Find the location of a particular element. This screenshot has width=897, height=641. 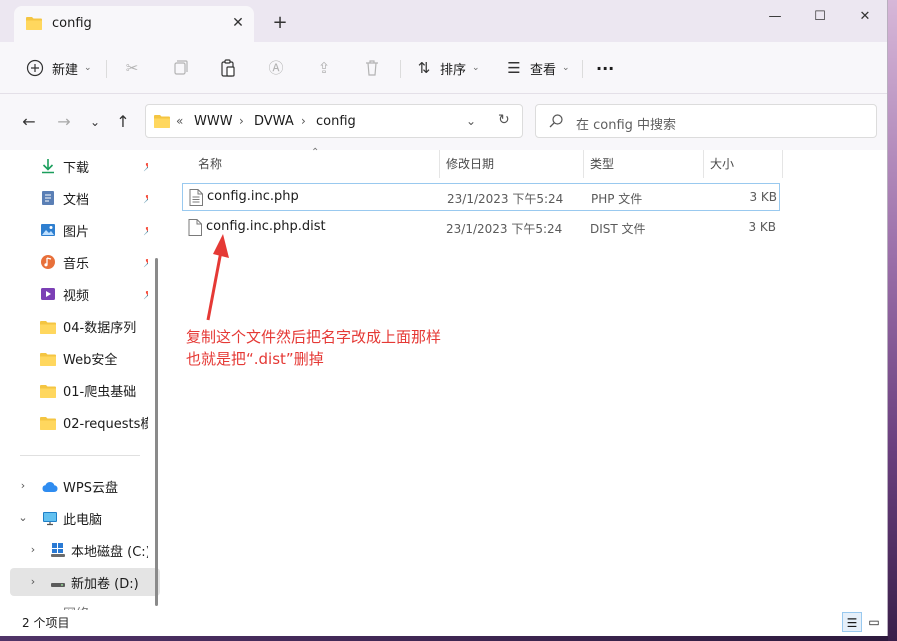

clipboard-icon is located at coordinates (228, 68).